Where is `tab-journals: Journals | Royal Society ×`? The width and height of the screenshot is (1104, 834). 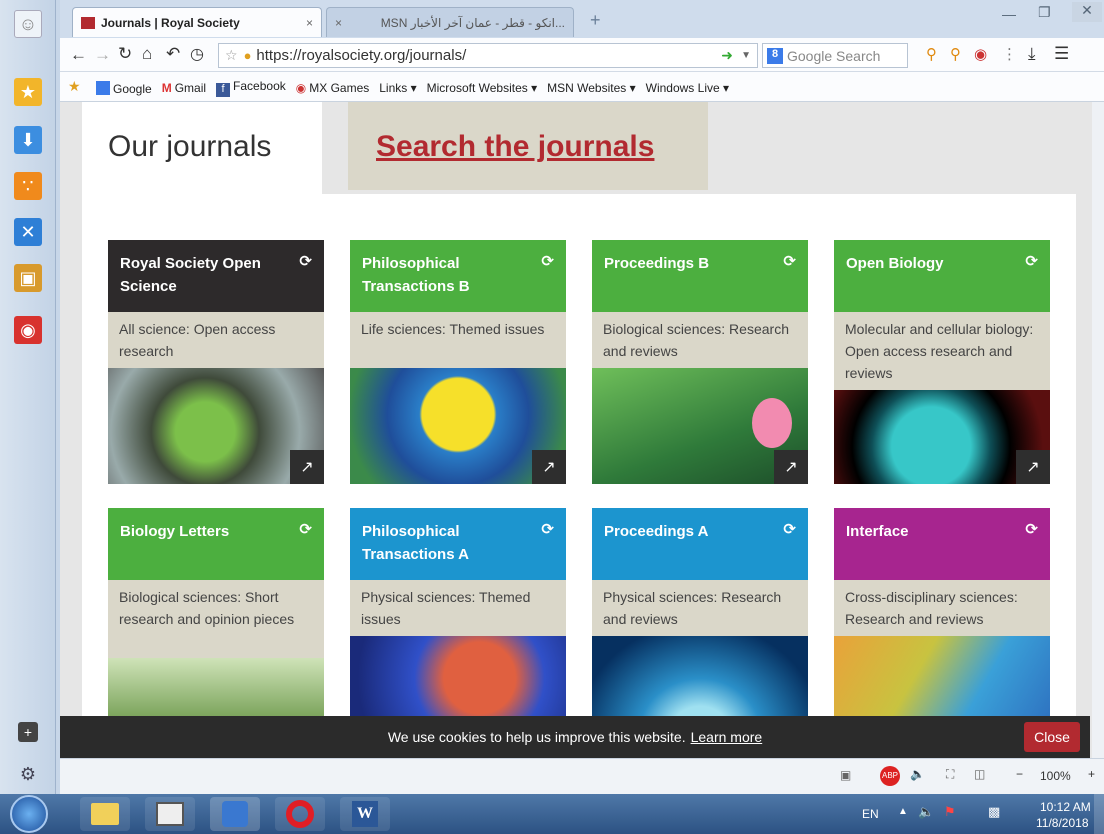 tab-journals: Journals | Royal Society × is located at coordinates (197, 22).